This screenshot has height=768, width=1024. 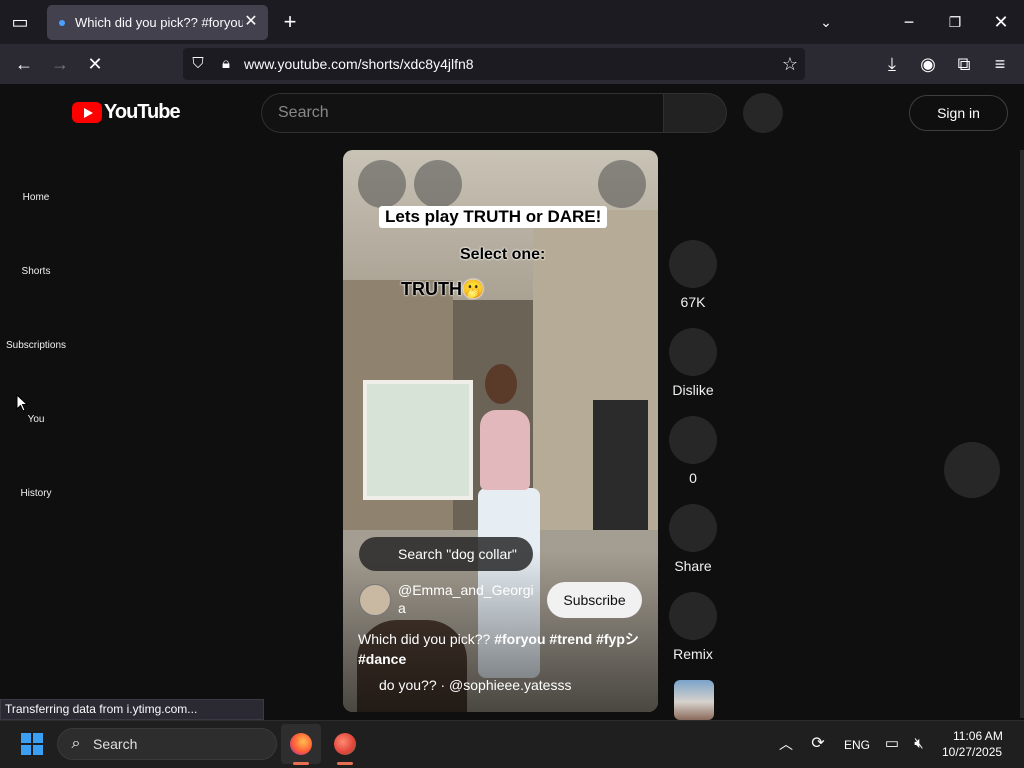 I want to click on window-close-icon: ✕, so click(x=1001, y=22).